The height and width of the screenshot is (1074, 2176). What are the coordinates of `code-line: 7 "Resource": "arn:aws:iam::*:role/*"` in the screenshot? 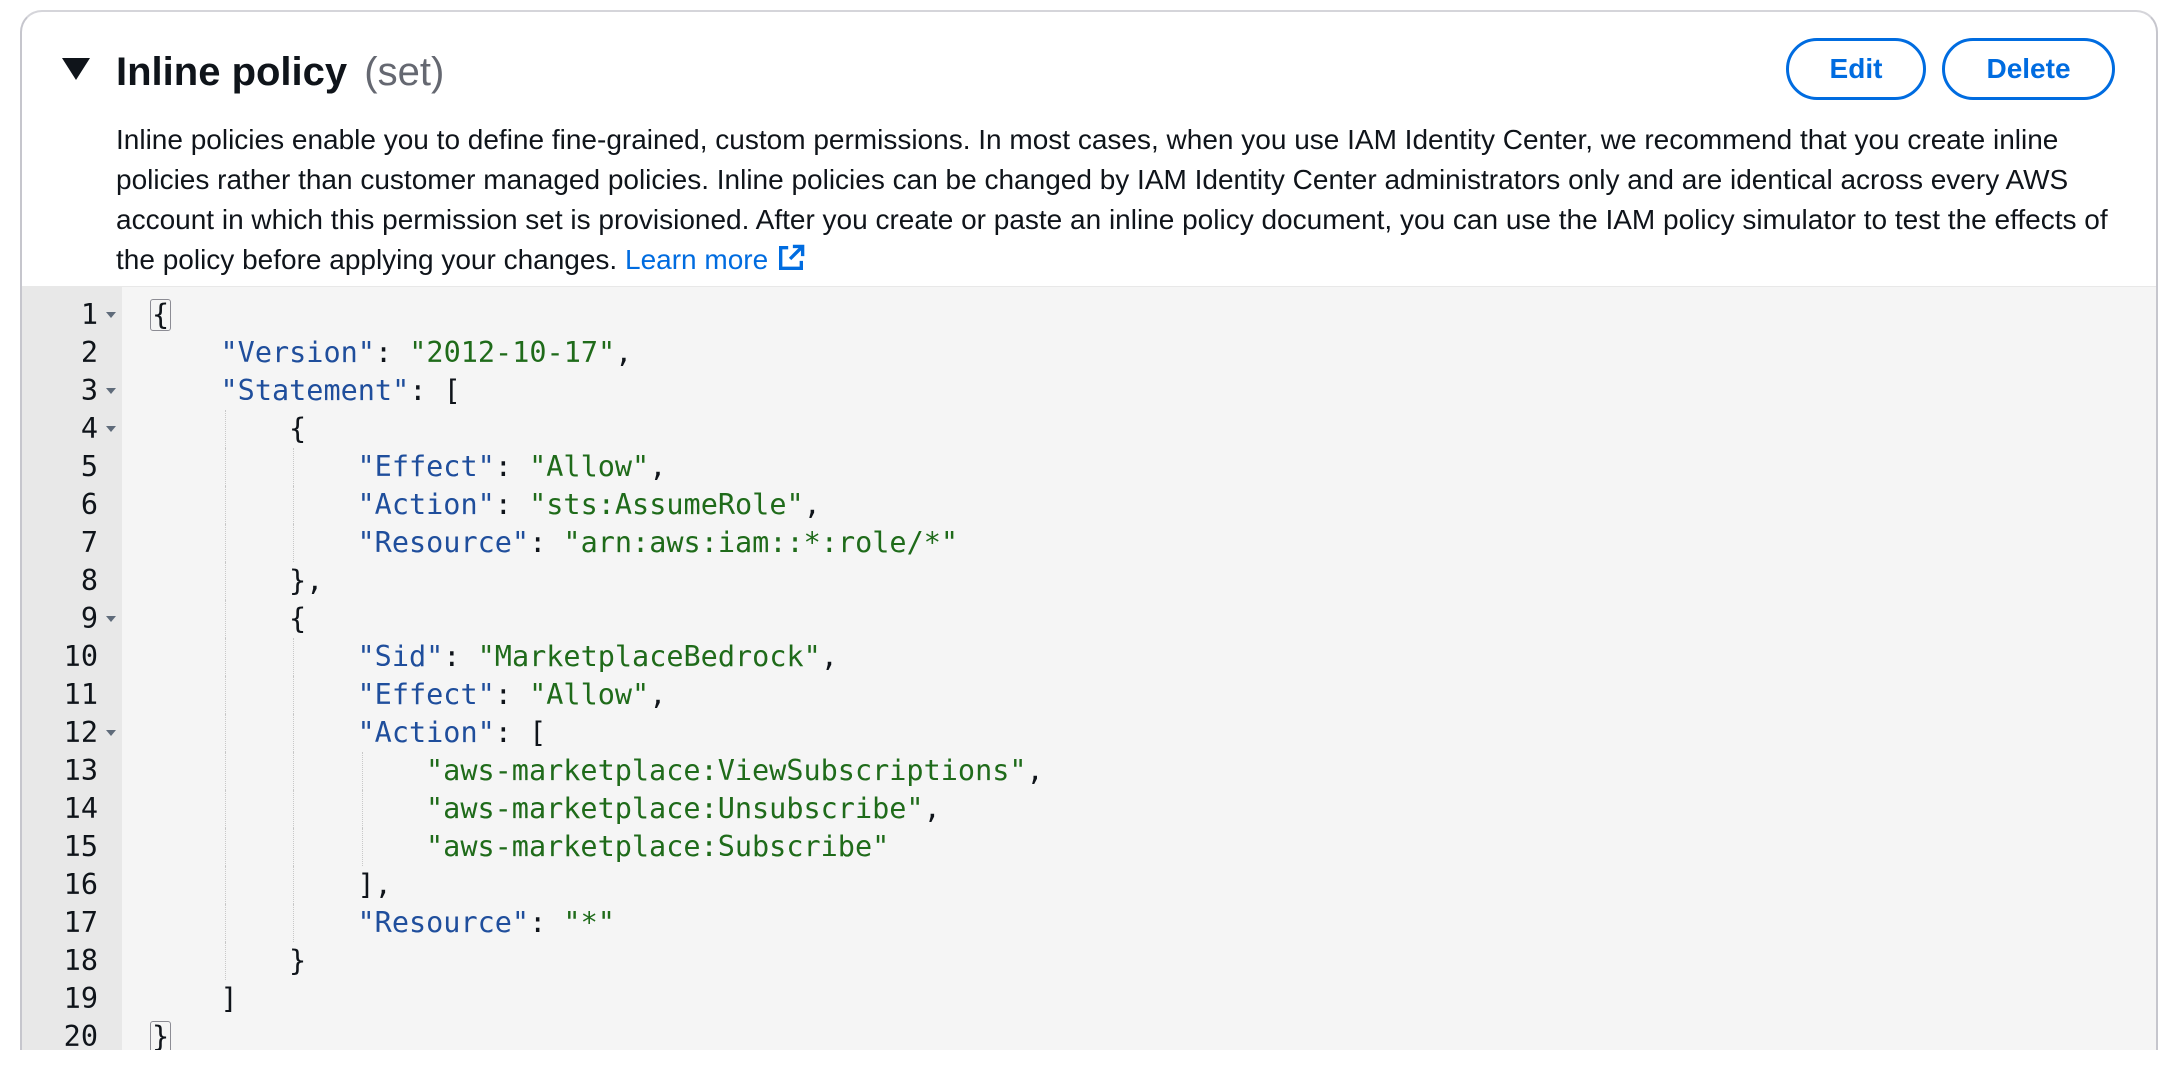 It's located at (1089, 543).